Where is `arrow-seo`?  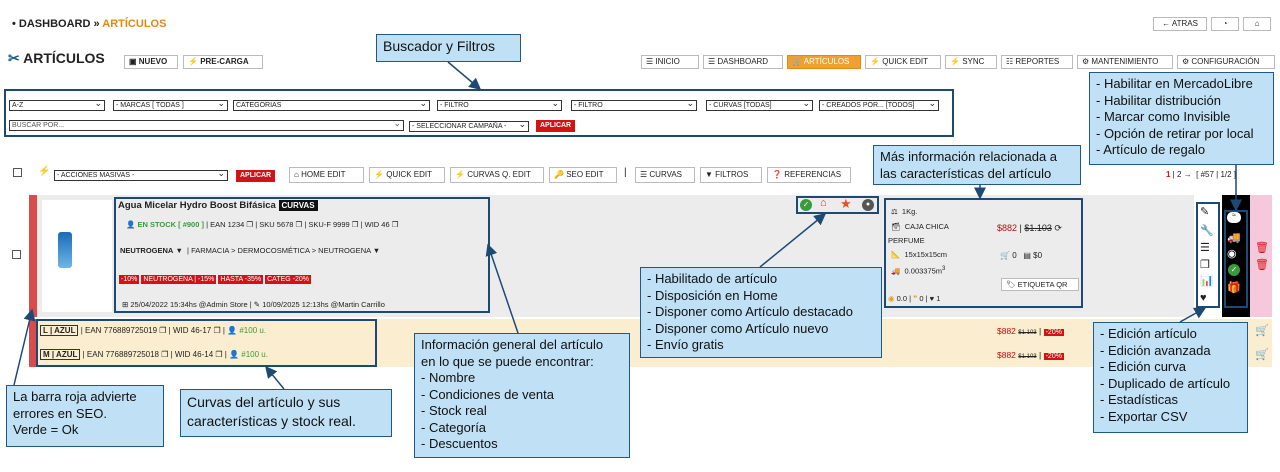 arrow-seo is located at coordinates (24, 347).